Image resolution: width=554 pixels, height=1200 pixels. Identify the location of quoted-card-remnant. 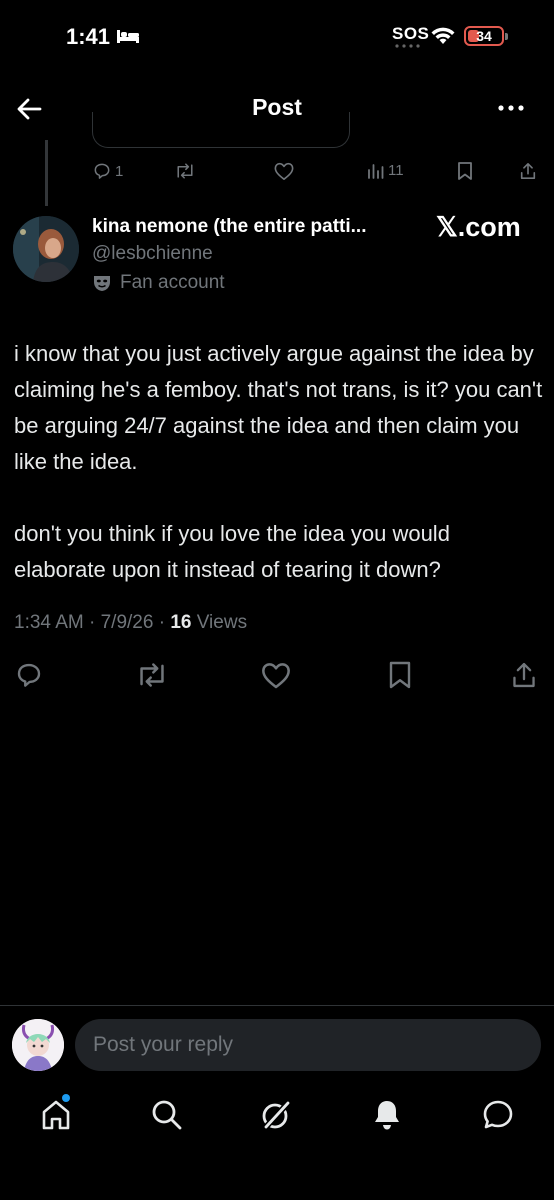
(221, 130).